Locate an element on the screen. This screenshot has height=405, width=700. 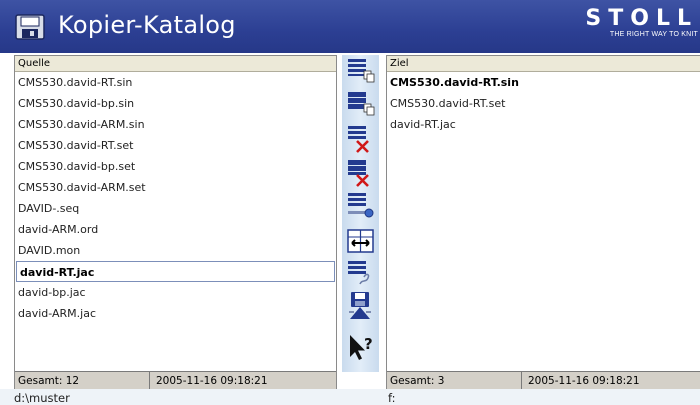
file-list-item: david-ARM.jac is located at coordinates (175, 313).